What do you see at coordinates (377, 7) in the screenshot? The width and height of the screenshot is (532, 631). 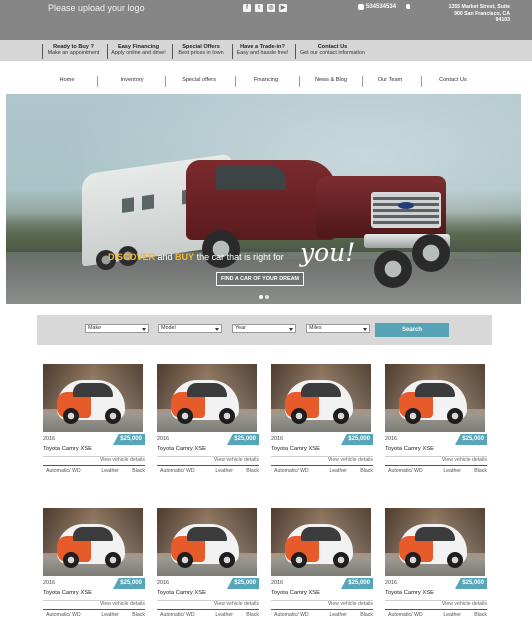 I see `phone-number: 534534534` at bounding box center [377, 7].